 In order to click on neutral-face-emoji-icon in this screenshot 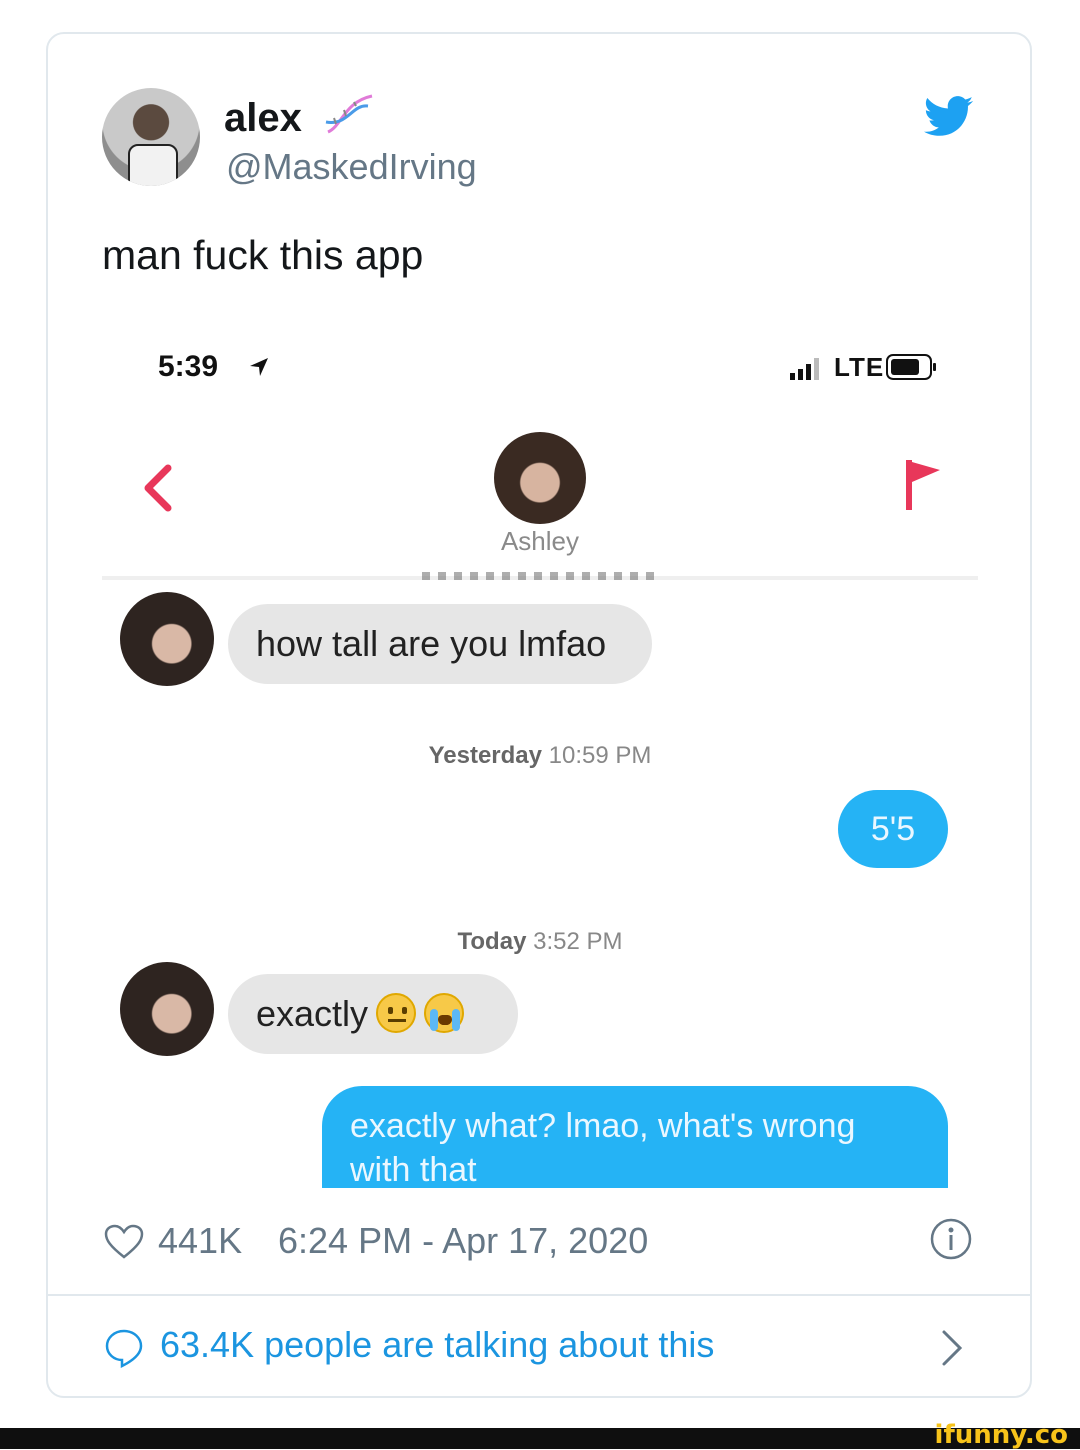, I will do `click(396, 1013)`.